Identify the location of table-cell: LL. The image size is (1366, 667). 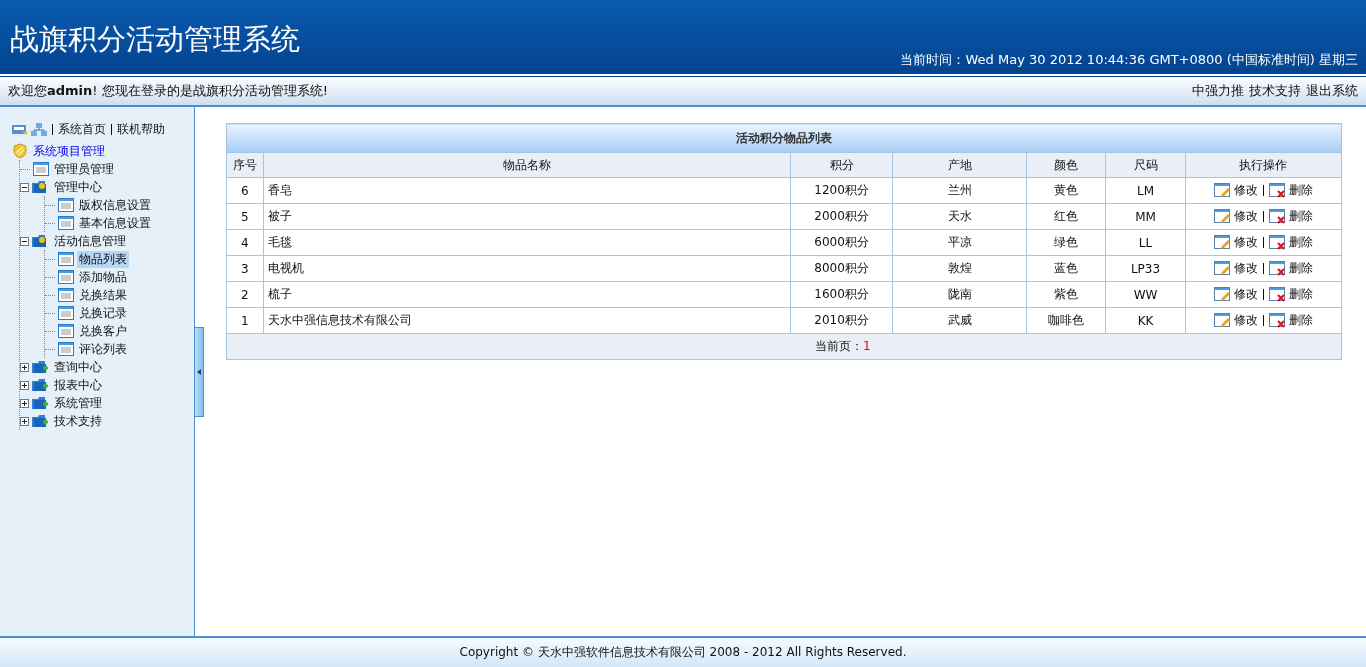
(1145, 242).